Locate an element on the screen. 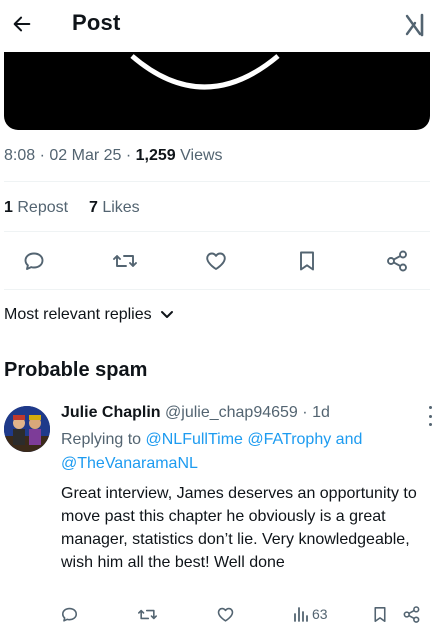 Image resolution: width=443 pixels, height=640 pixels. reposts-stat: 1 Repost is located at coordinates (36, 207).